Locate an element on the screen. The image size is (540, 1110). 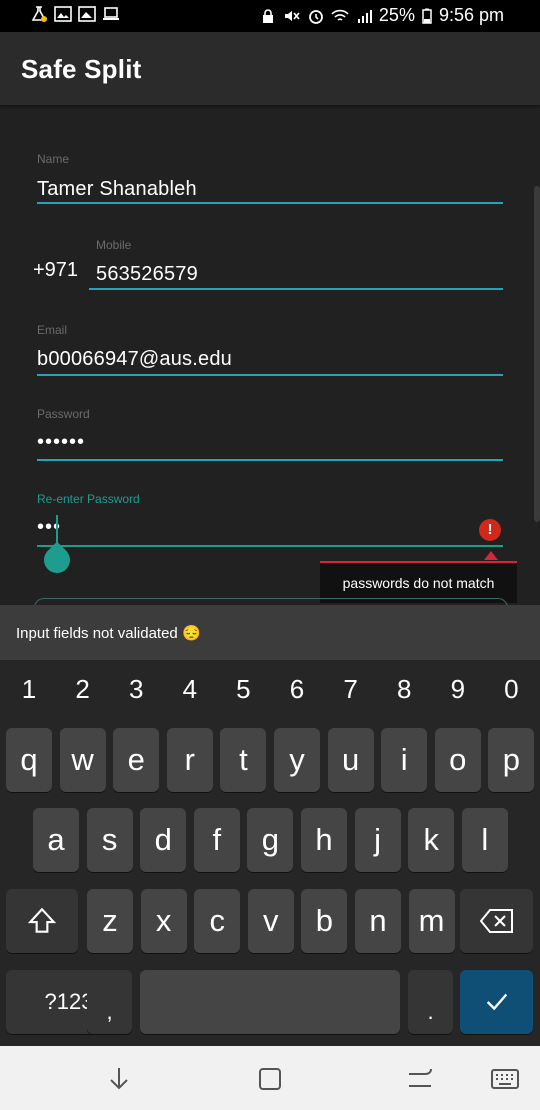
key-i: i is located at coordinates (404, 760).